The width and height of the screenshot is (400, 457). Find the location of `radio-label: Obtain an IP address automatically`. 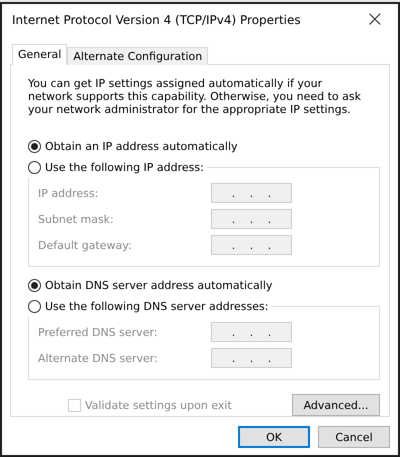

radio-label: Obtain an IP address automatically is located at coordinates (141, 146).